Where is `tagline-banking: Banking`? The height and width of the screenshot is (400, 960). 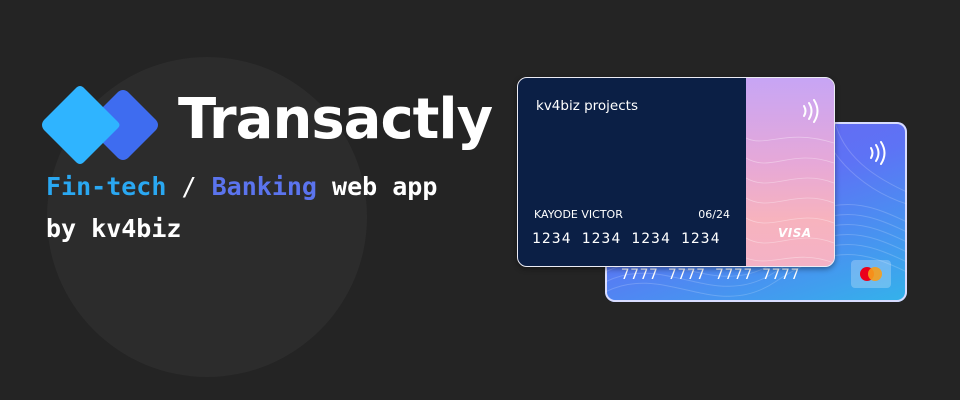
tagline-banking: Banking is located at coordinates (264, 186).